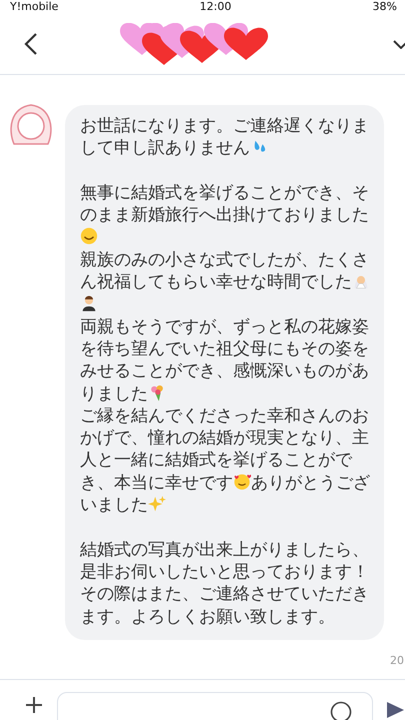 The height and width of the screenshot is (720, 405). Describe the element at coordinates (242, 481) in the screenshot. I see `smiling-hearts-face-icon` at that location.